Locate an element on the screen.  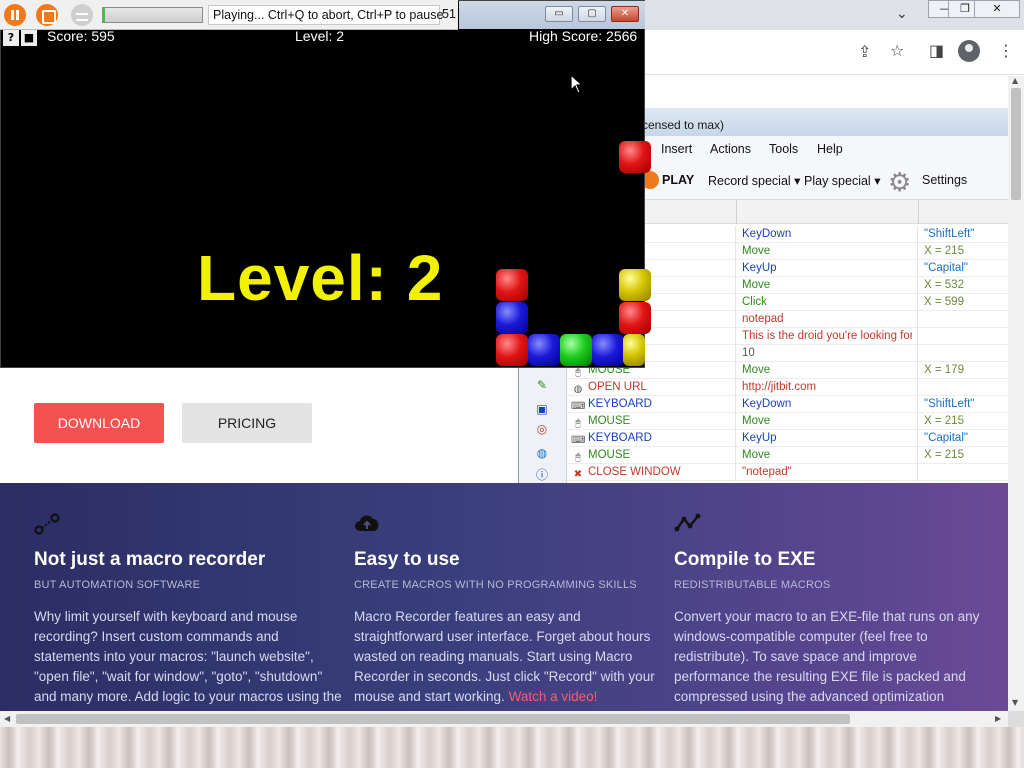
menu-actions: Actions is located at coordinates (730, 149).